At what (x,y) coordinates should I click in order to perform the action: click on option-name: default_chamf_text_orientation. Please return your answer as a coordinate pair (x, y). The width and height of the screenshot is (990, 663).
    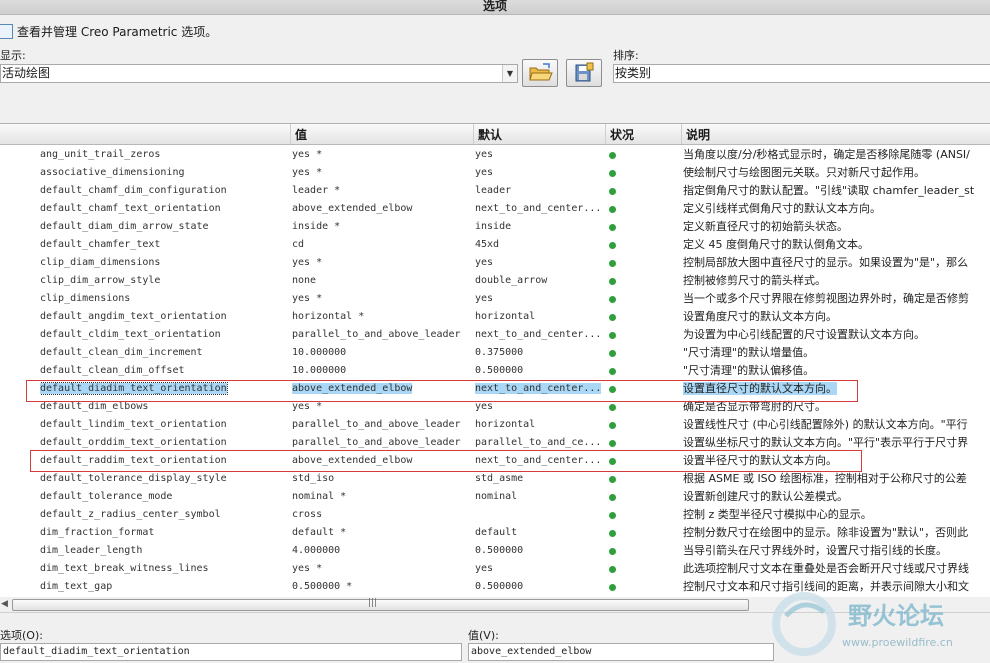
    Looking at the image, I should click on (130, 208).